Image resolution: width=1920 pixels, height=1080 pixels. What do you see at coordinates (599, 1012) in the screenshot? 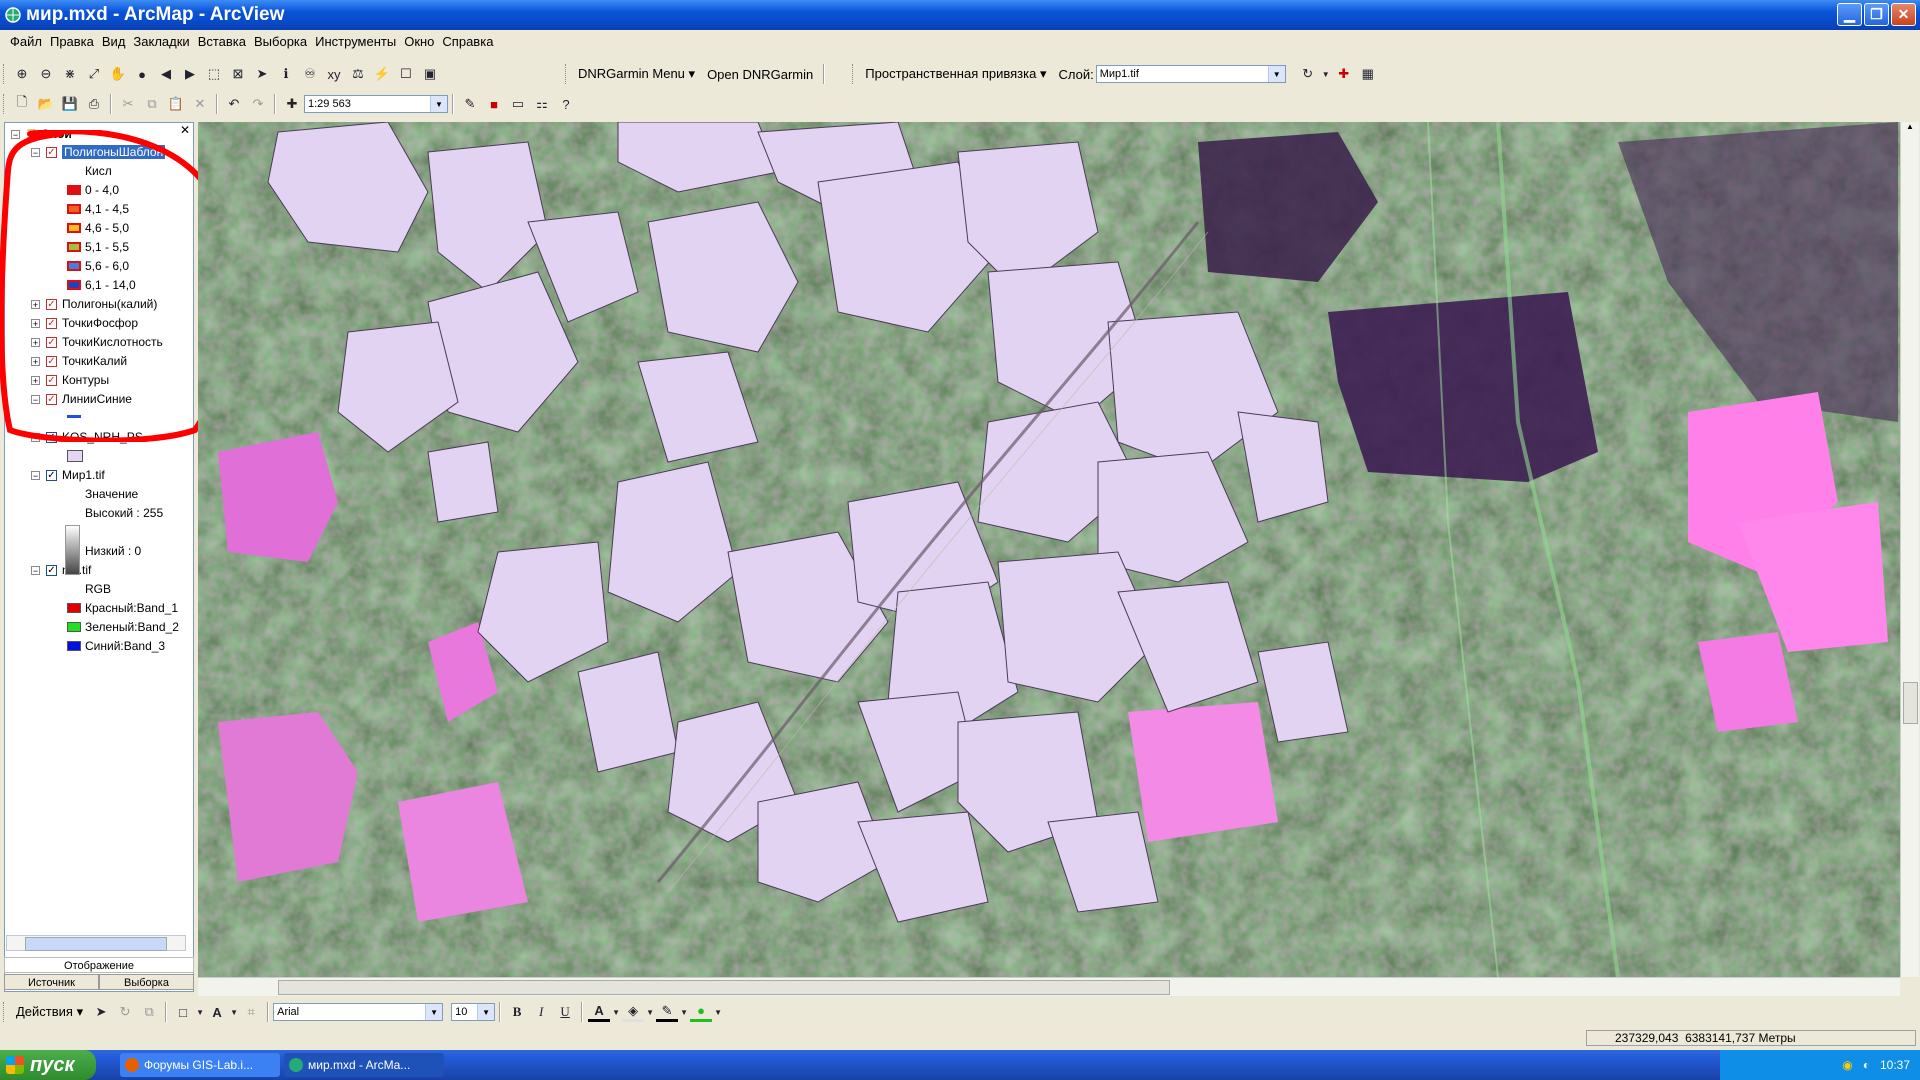
I see `font-color-button: A` at bounding box center [599, 1012].